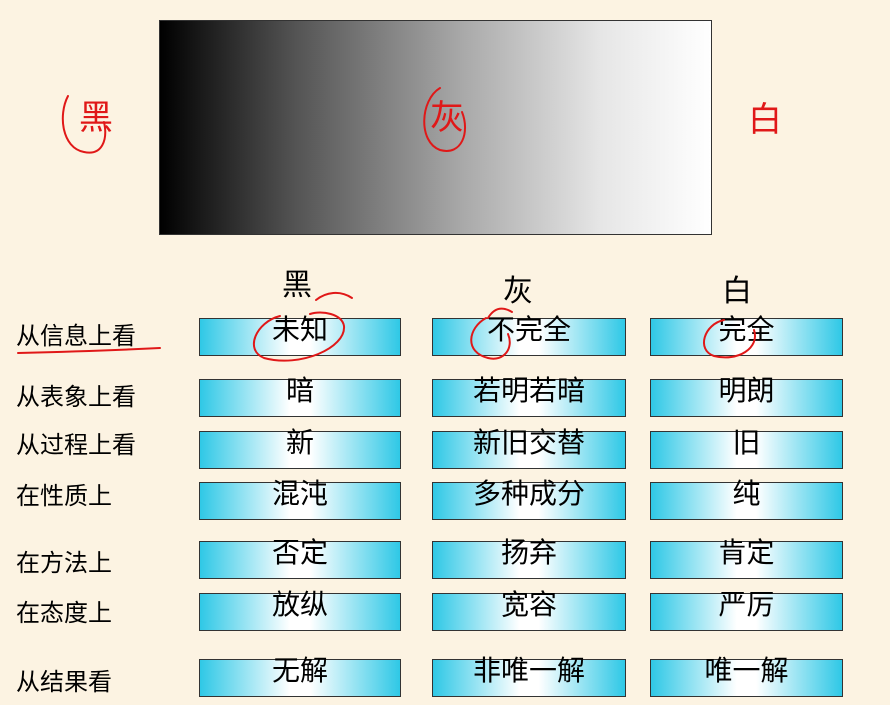  Describe the element at coordinates (529, 447) in the screenshot. I see `table-cell: 新旧交替` at that location.